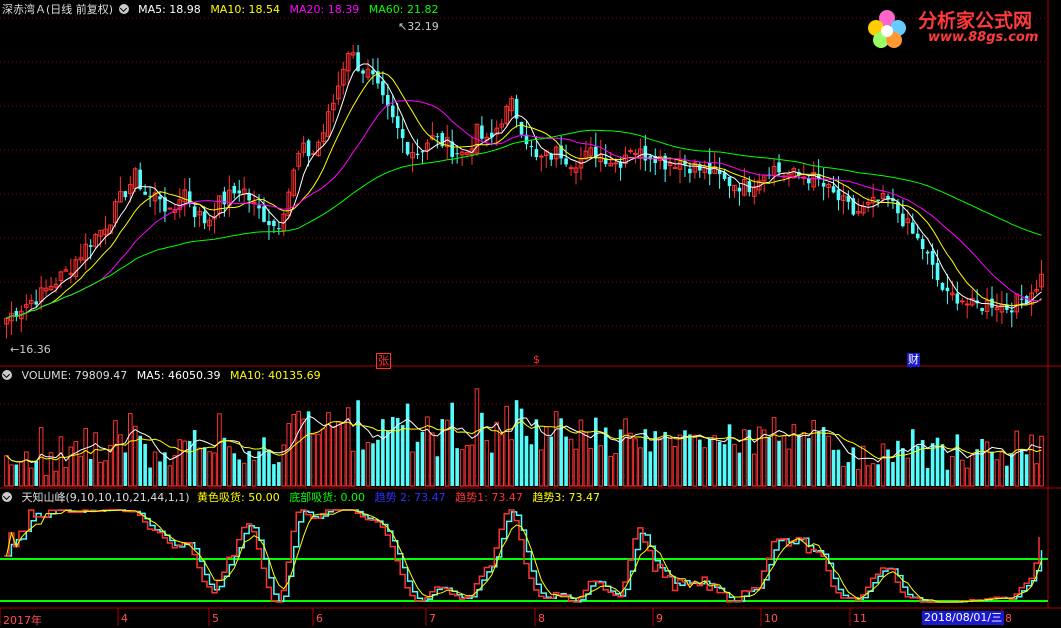 The image size is (1061, 628). Describe the element at coordinates (238, 497) in the screenshot. I see `huangse-xihuo-value: 黄色吸货: 50.00` at that location.